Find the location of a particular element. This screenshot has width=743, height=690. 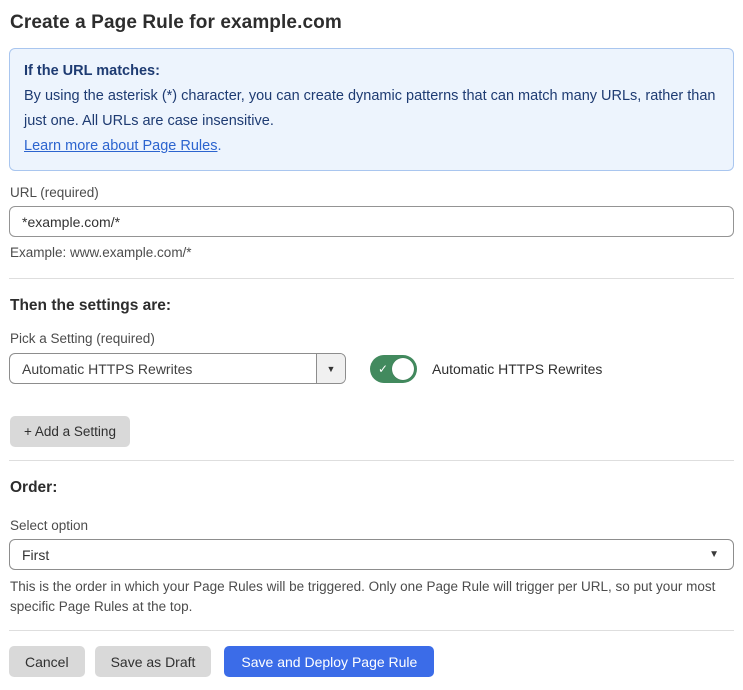

url-example-text: Example: www.example.com/* is located at coordinates (101, 252).